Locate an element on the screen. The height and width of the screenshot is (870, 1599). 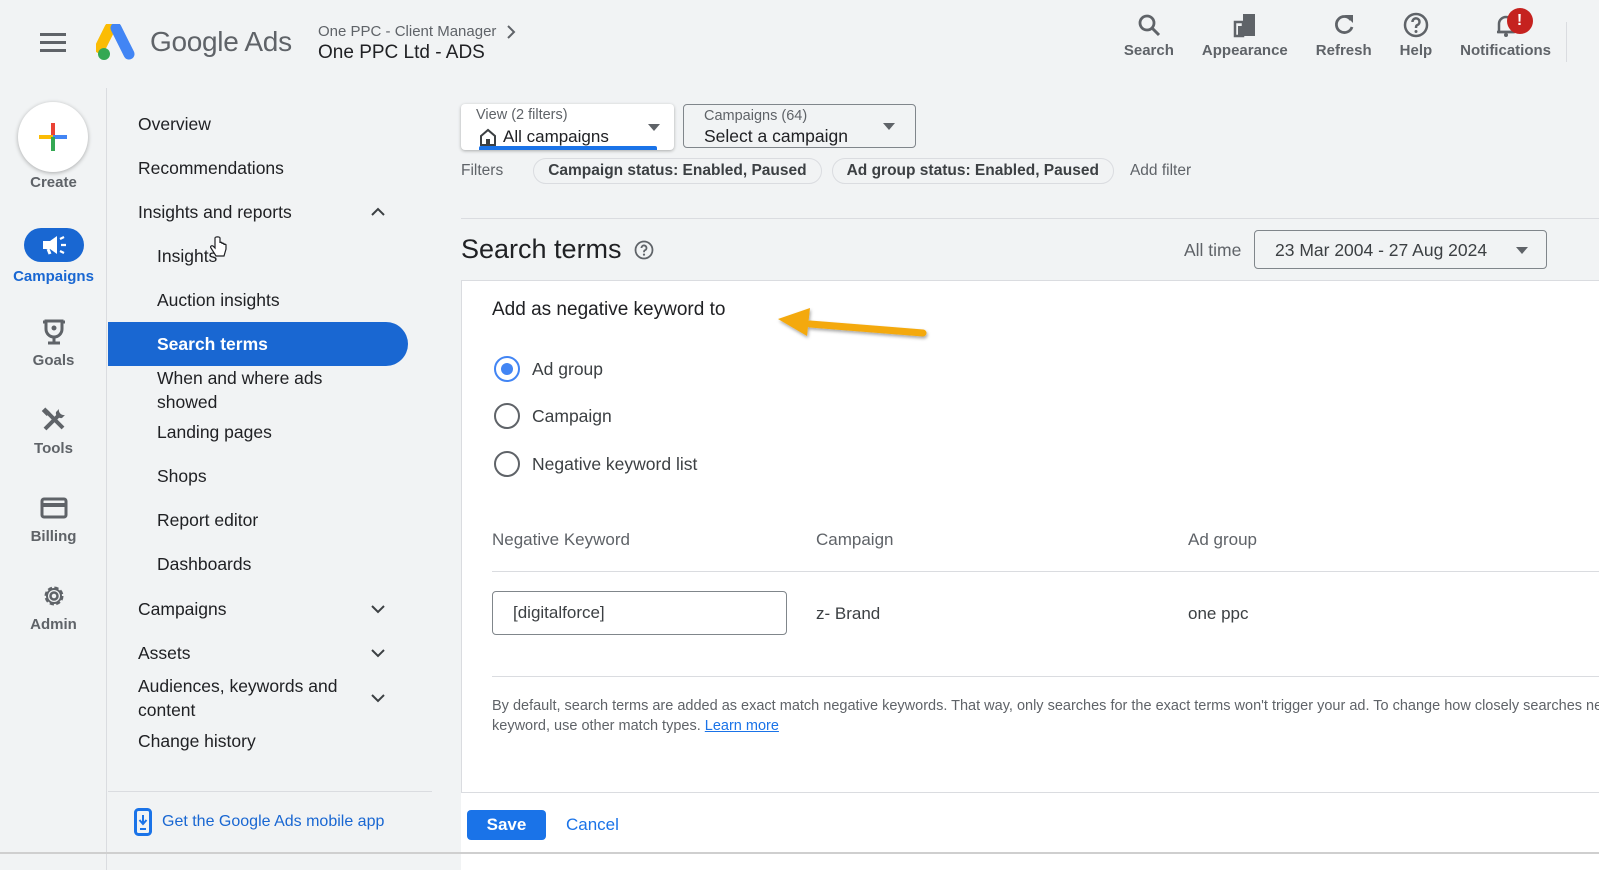
trophy-icon is located at coordinates (53, 332).